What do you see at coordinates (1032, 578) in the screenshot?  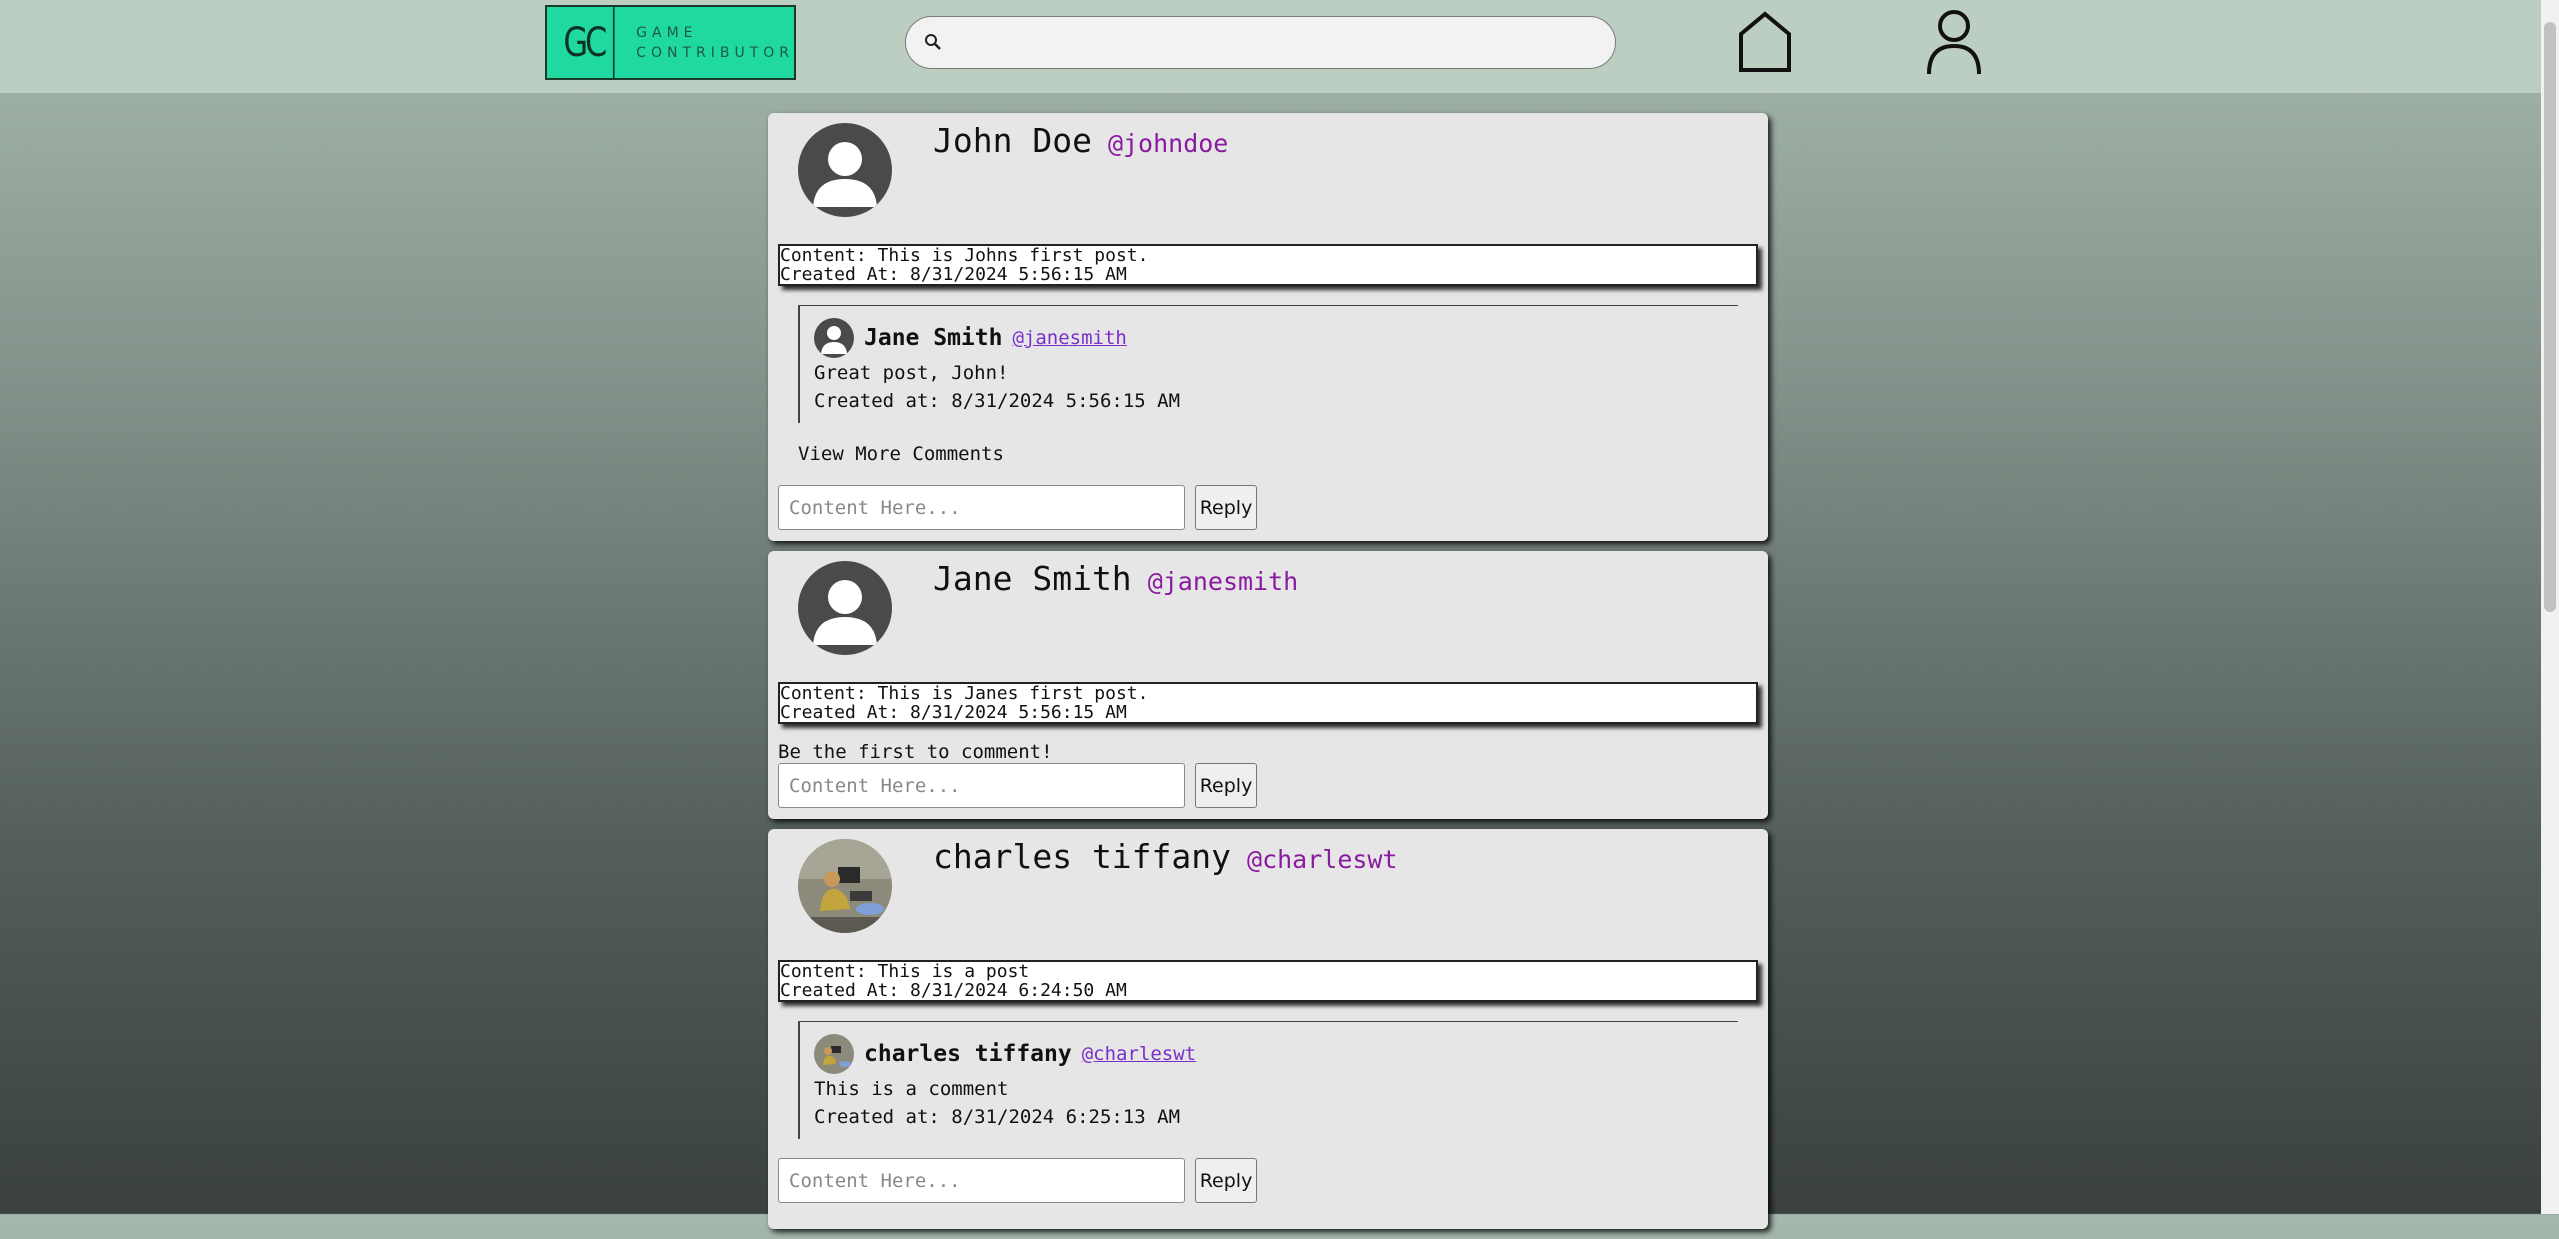 I see `post-author-name: Jane Smith` at bounding box center [1032, 578].